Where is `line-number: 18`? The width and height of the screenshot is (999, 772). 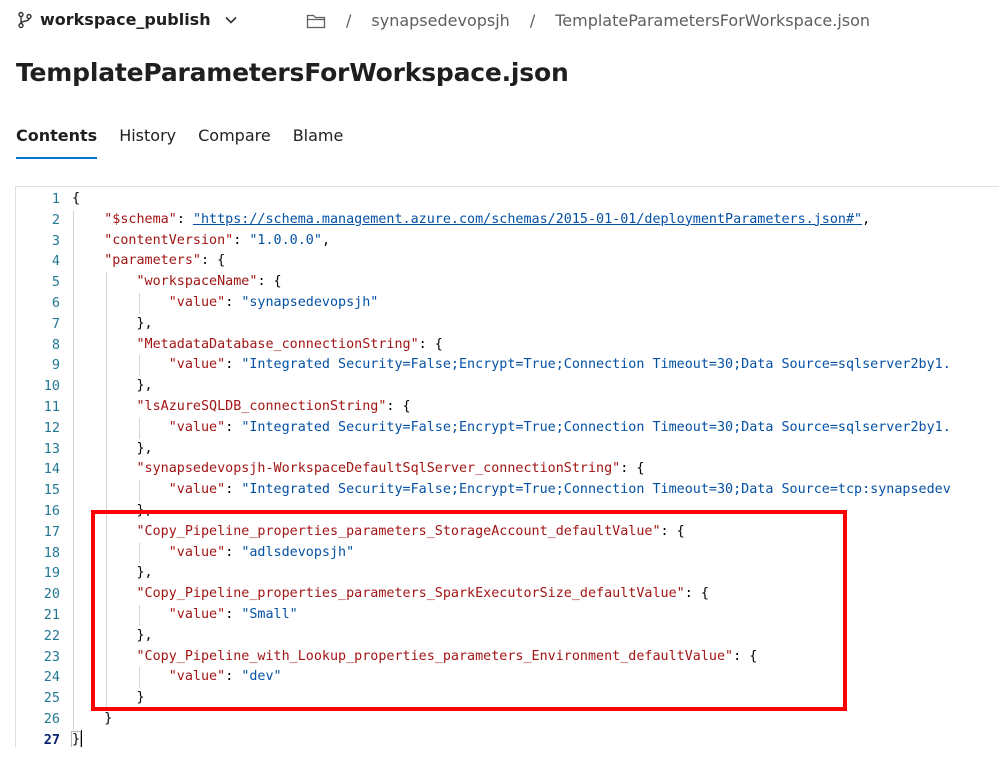
line-number: 18 is located at coordinates (51, 552).